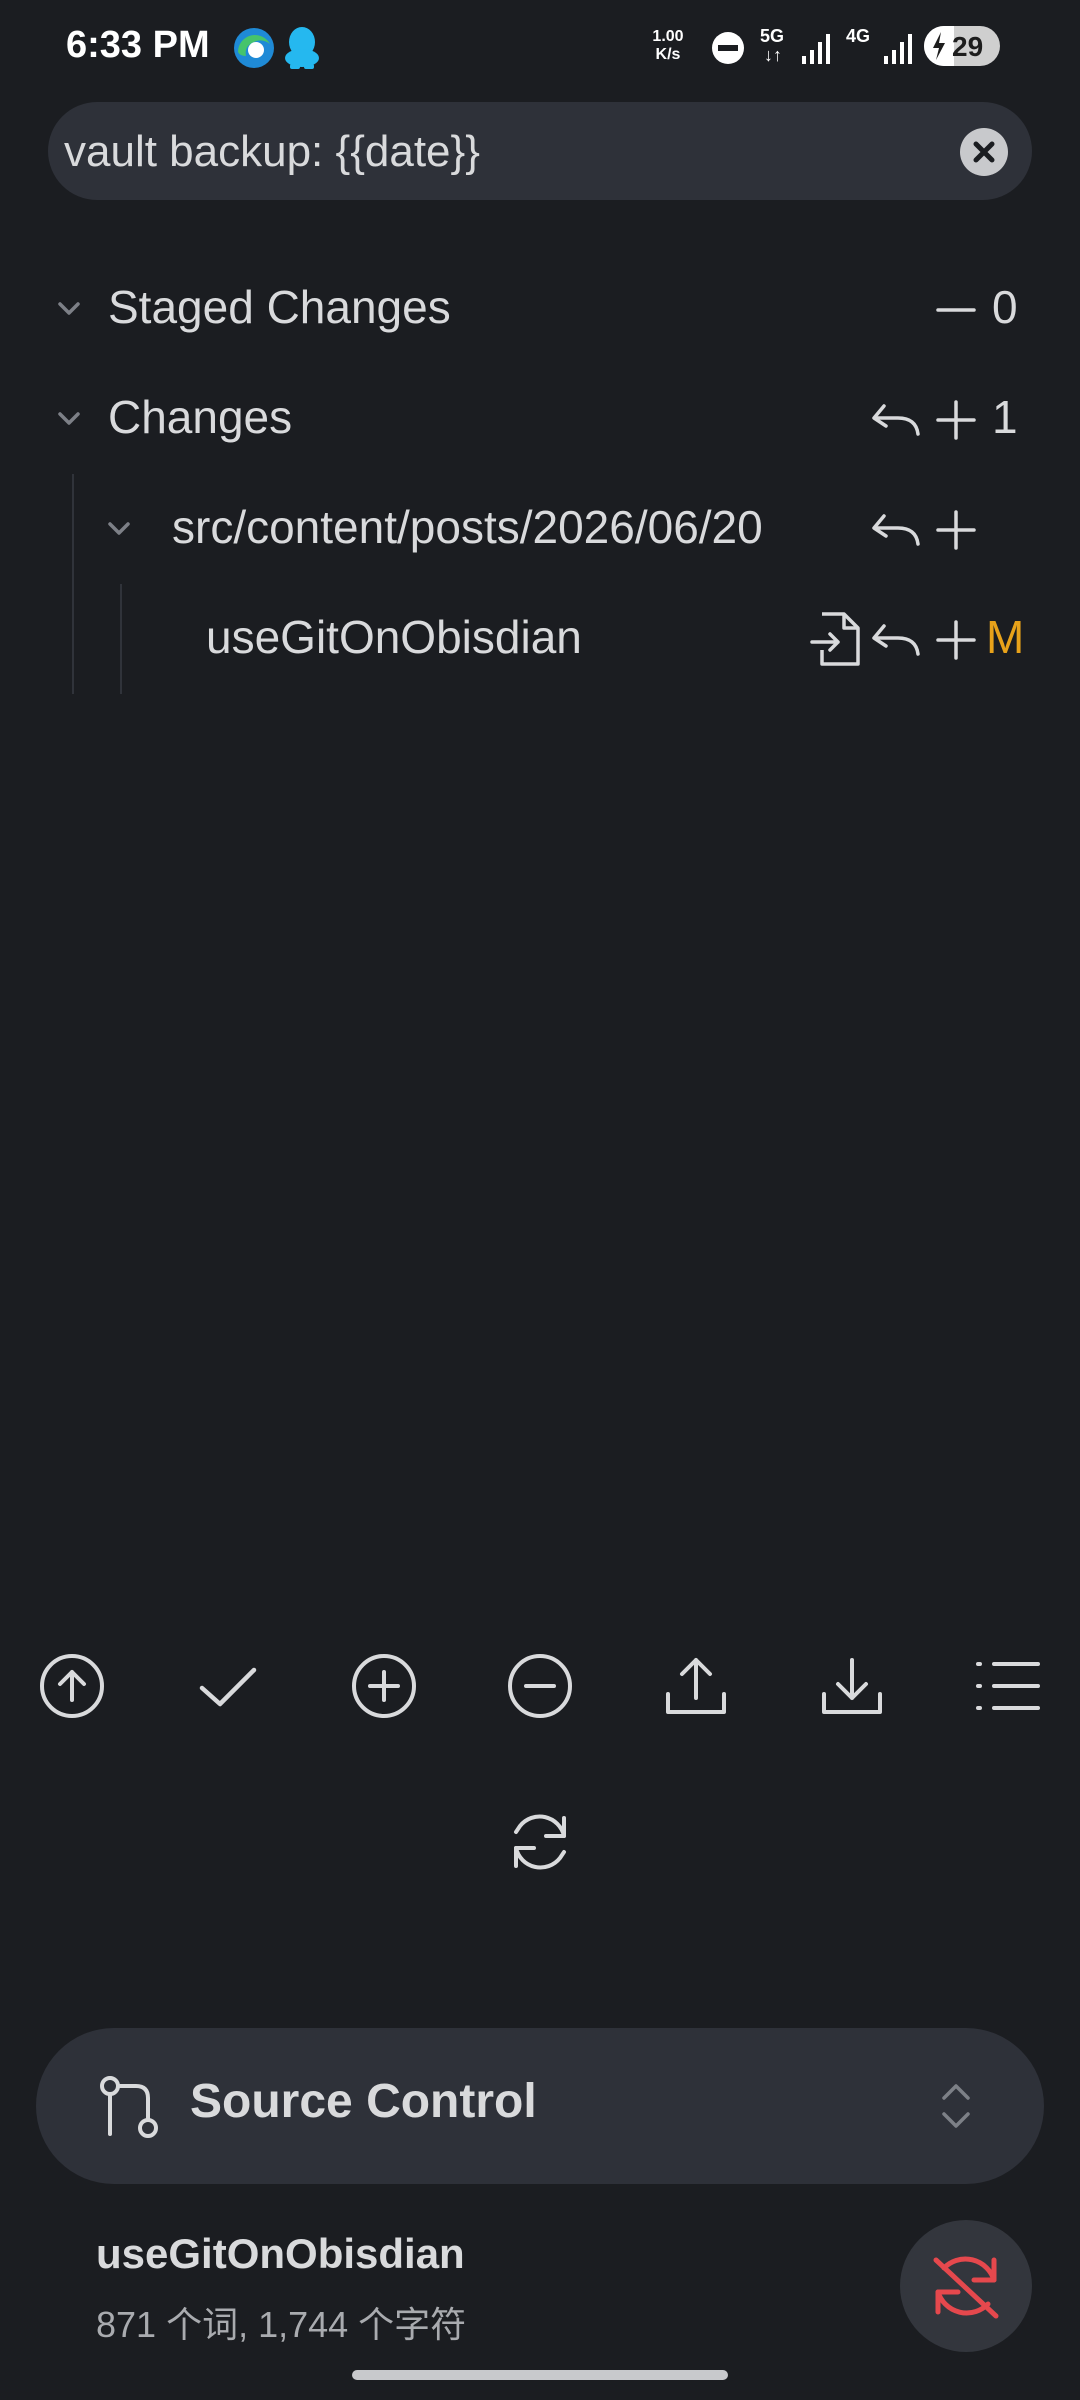  What do you see at coordinates (540, 308) in the screenshot?
I see `staged-changes-header: Staged Changes 0` at bounding box center [540, 308].